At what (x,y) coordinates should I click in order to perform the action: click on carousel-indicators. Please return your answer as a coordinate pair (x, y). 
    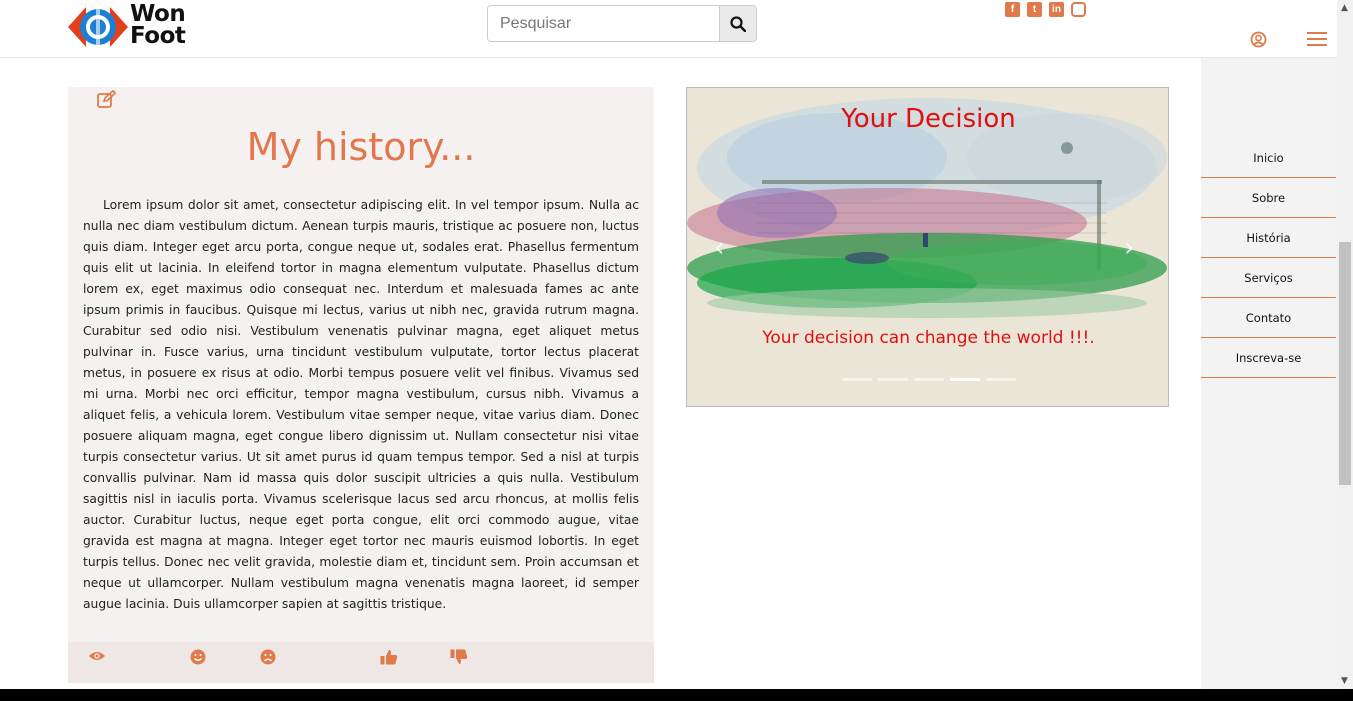
    Looking at the image, I should click on (929, 379).